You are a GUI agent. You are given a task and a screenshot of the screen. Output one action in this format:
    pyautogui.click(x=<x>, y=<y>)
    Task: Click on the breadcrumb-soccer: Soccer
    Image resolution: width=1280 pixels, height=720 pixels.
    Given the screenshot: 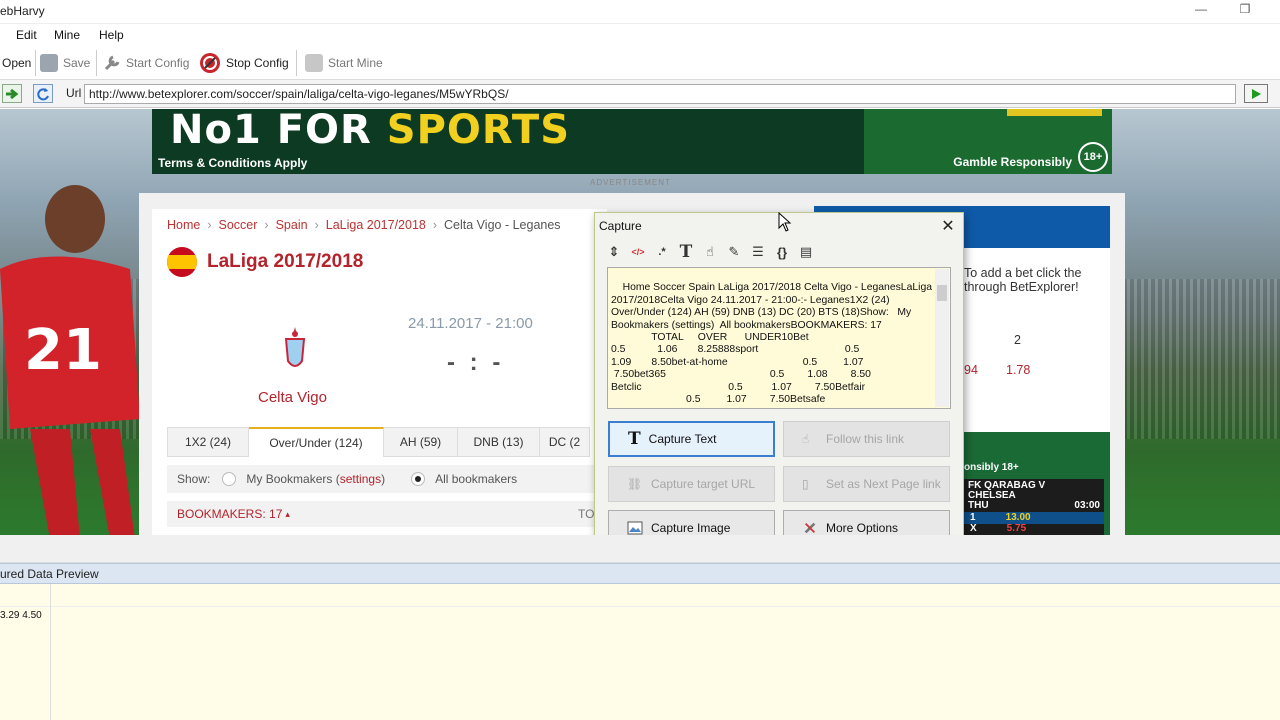 What is the action you would take?
    pyautogui.click(x=238, y=225)
    